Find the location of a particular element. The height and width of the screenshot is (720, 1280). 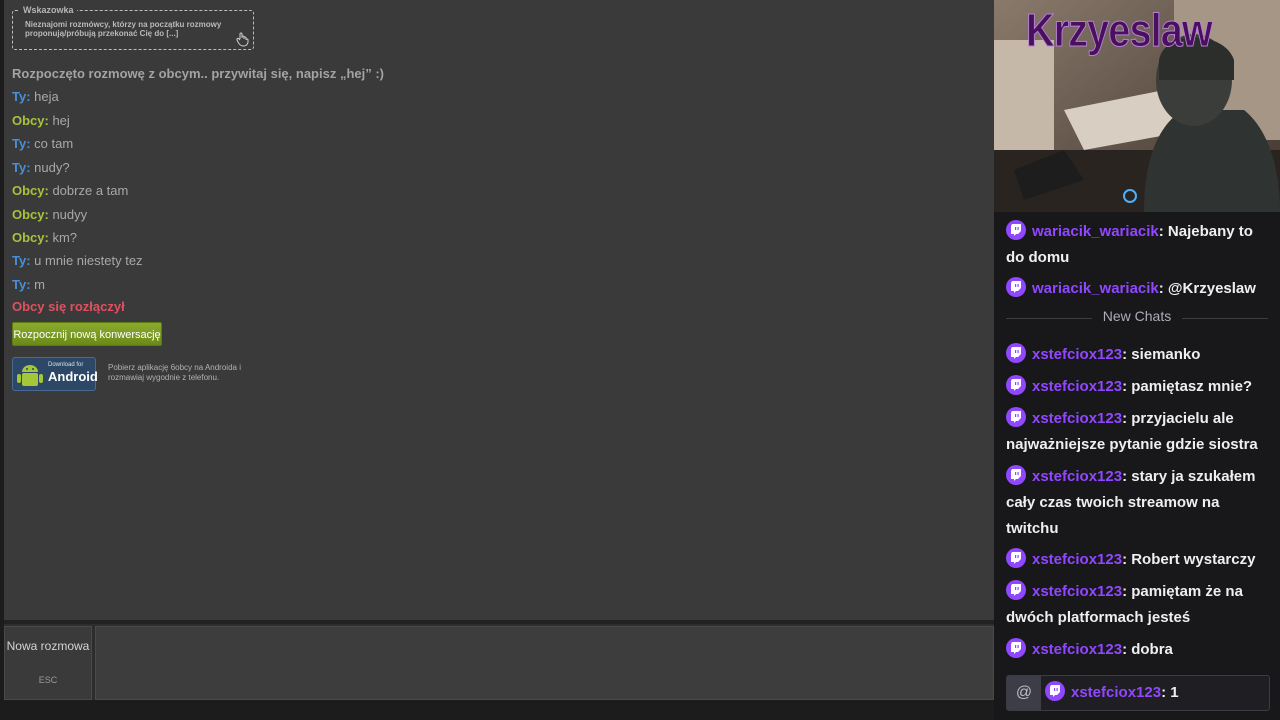

chat-text: : siemanko is located at coordinates (1161, 354).